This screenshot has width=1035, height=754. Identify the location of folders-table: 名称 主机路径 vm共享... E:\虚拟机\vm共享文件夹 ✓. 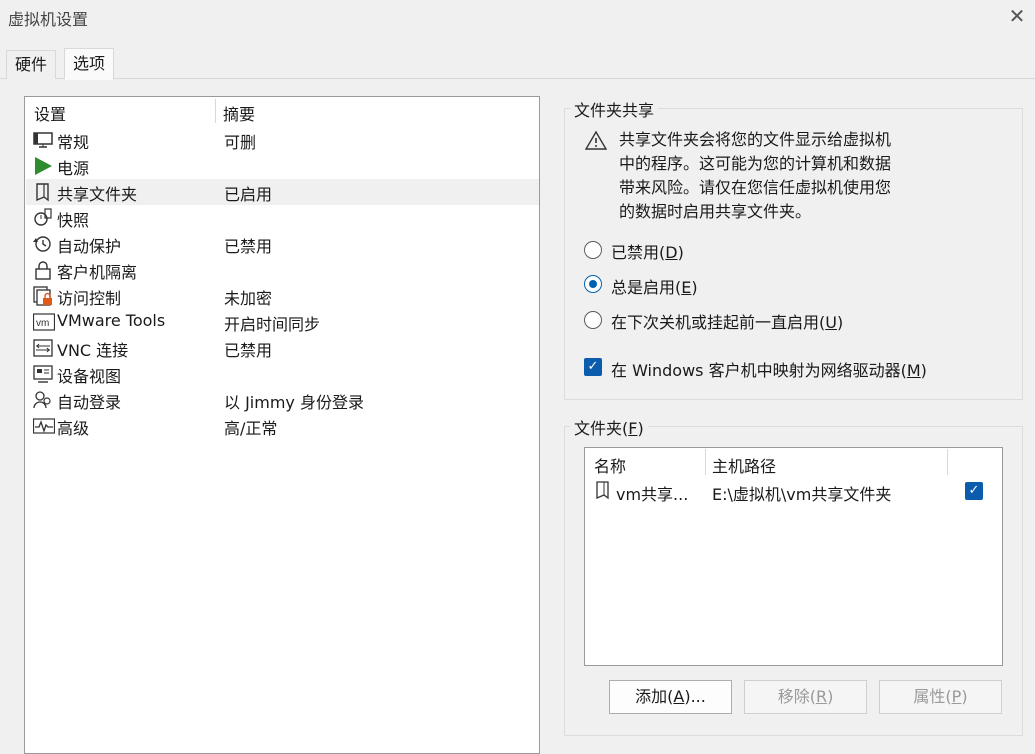
(793, 556).